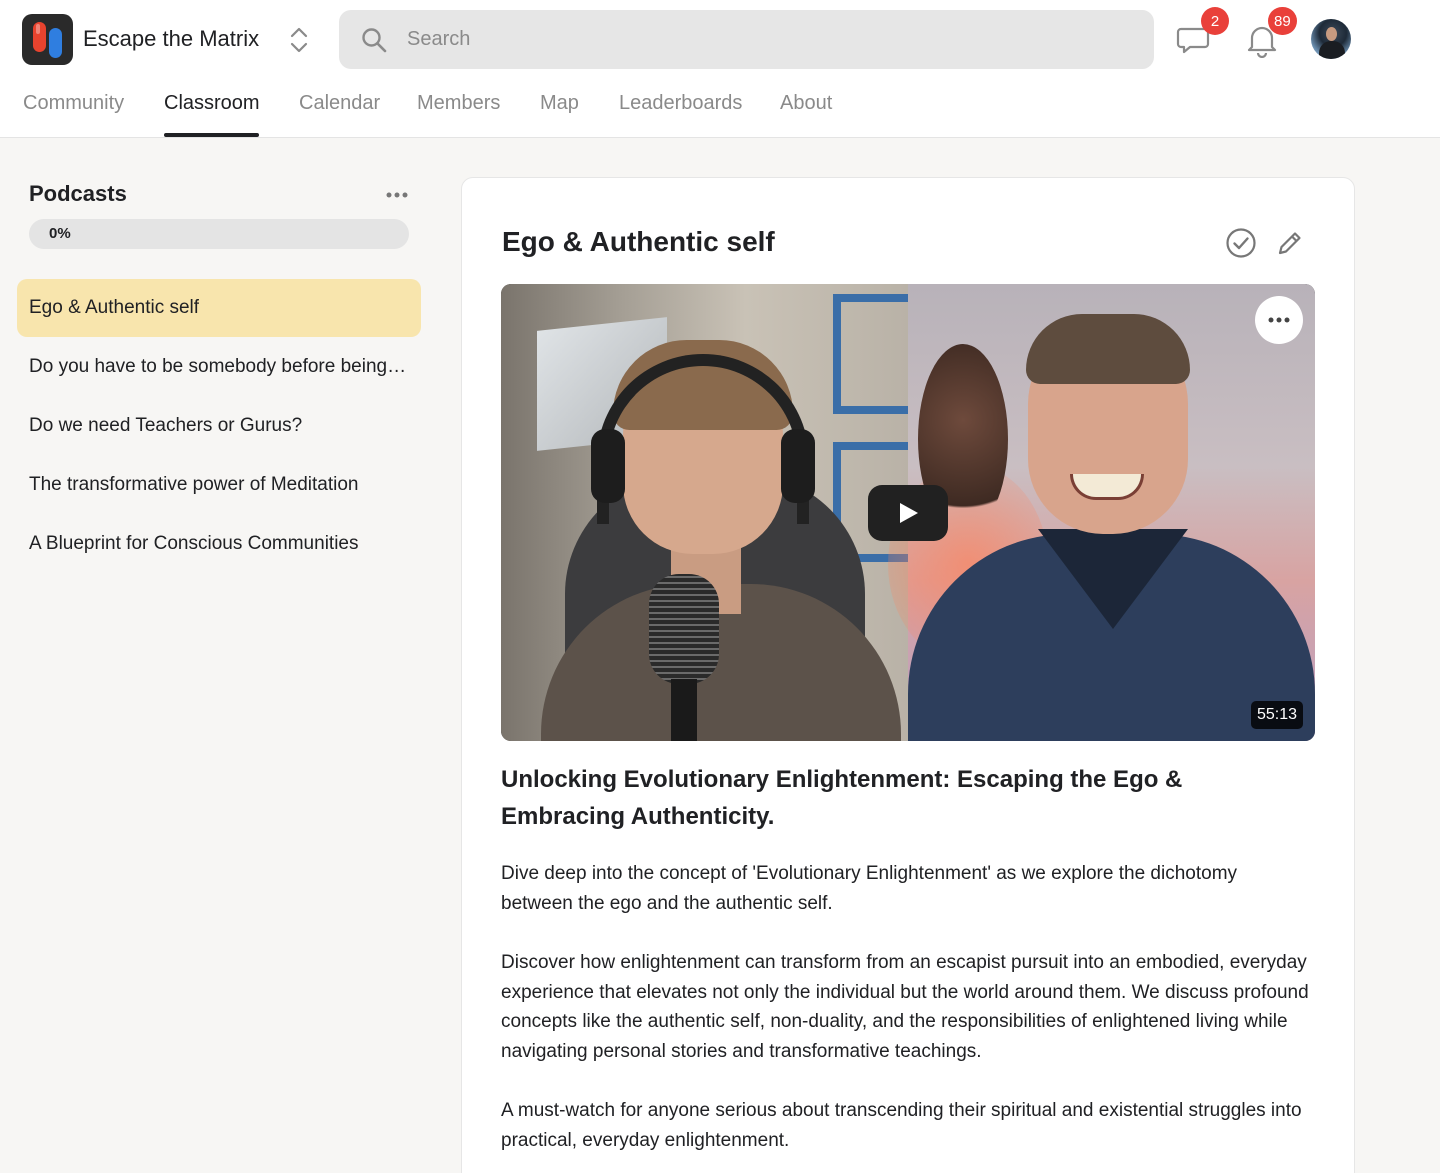  Describe the element at coordinates (78, 193) in the screenshot. I see `course-title: Podcasts` at that location.